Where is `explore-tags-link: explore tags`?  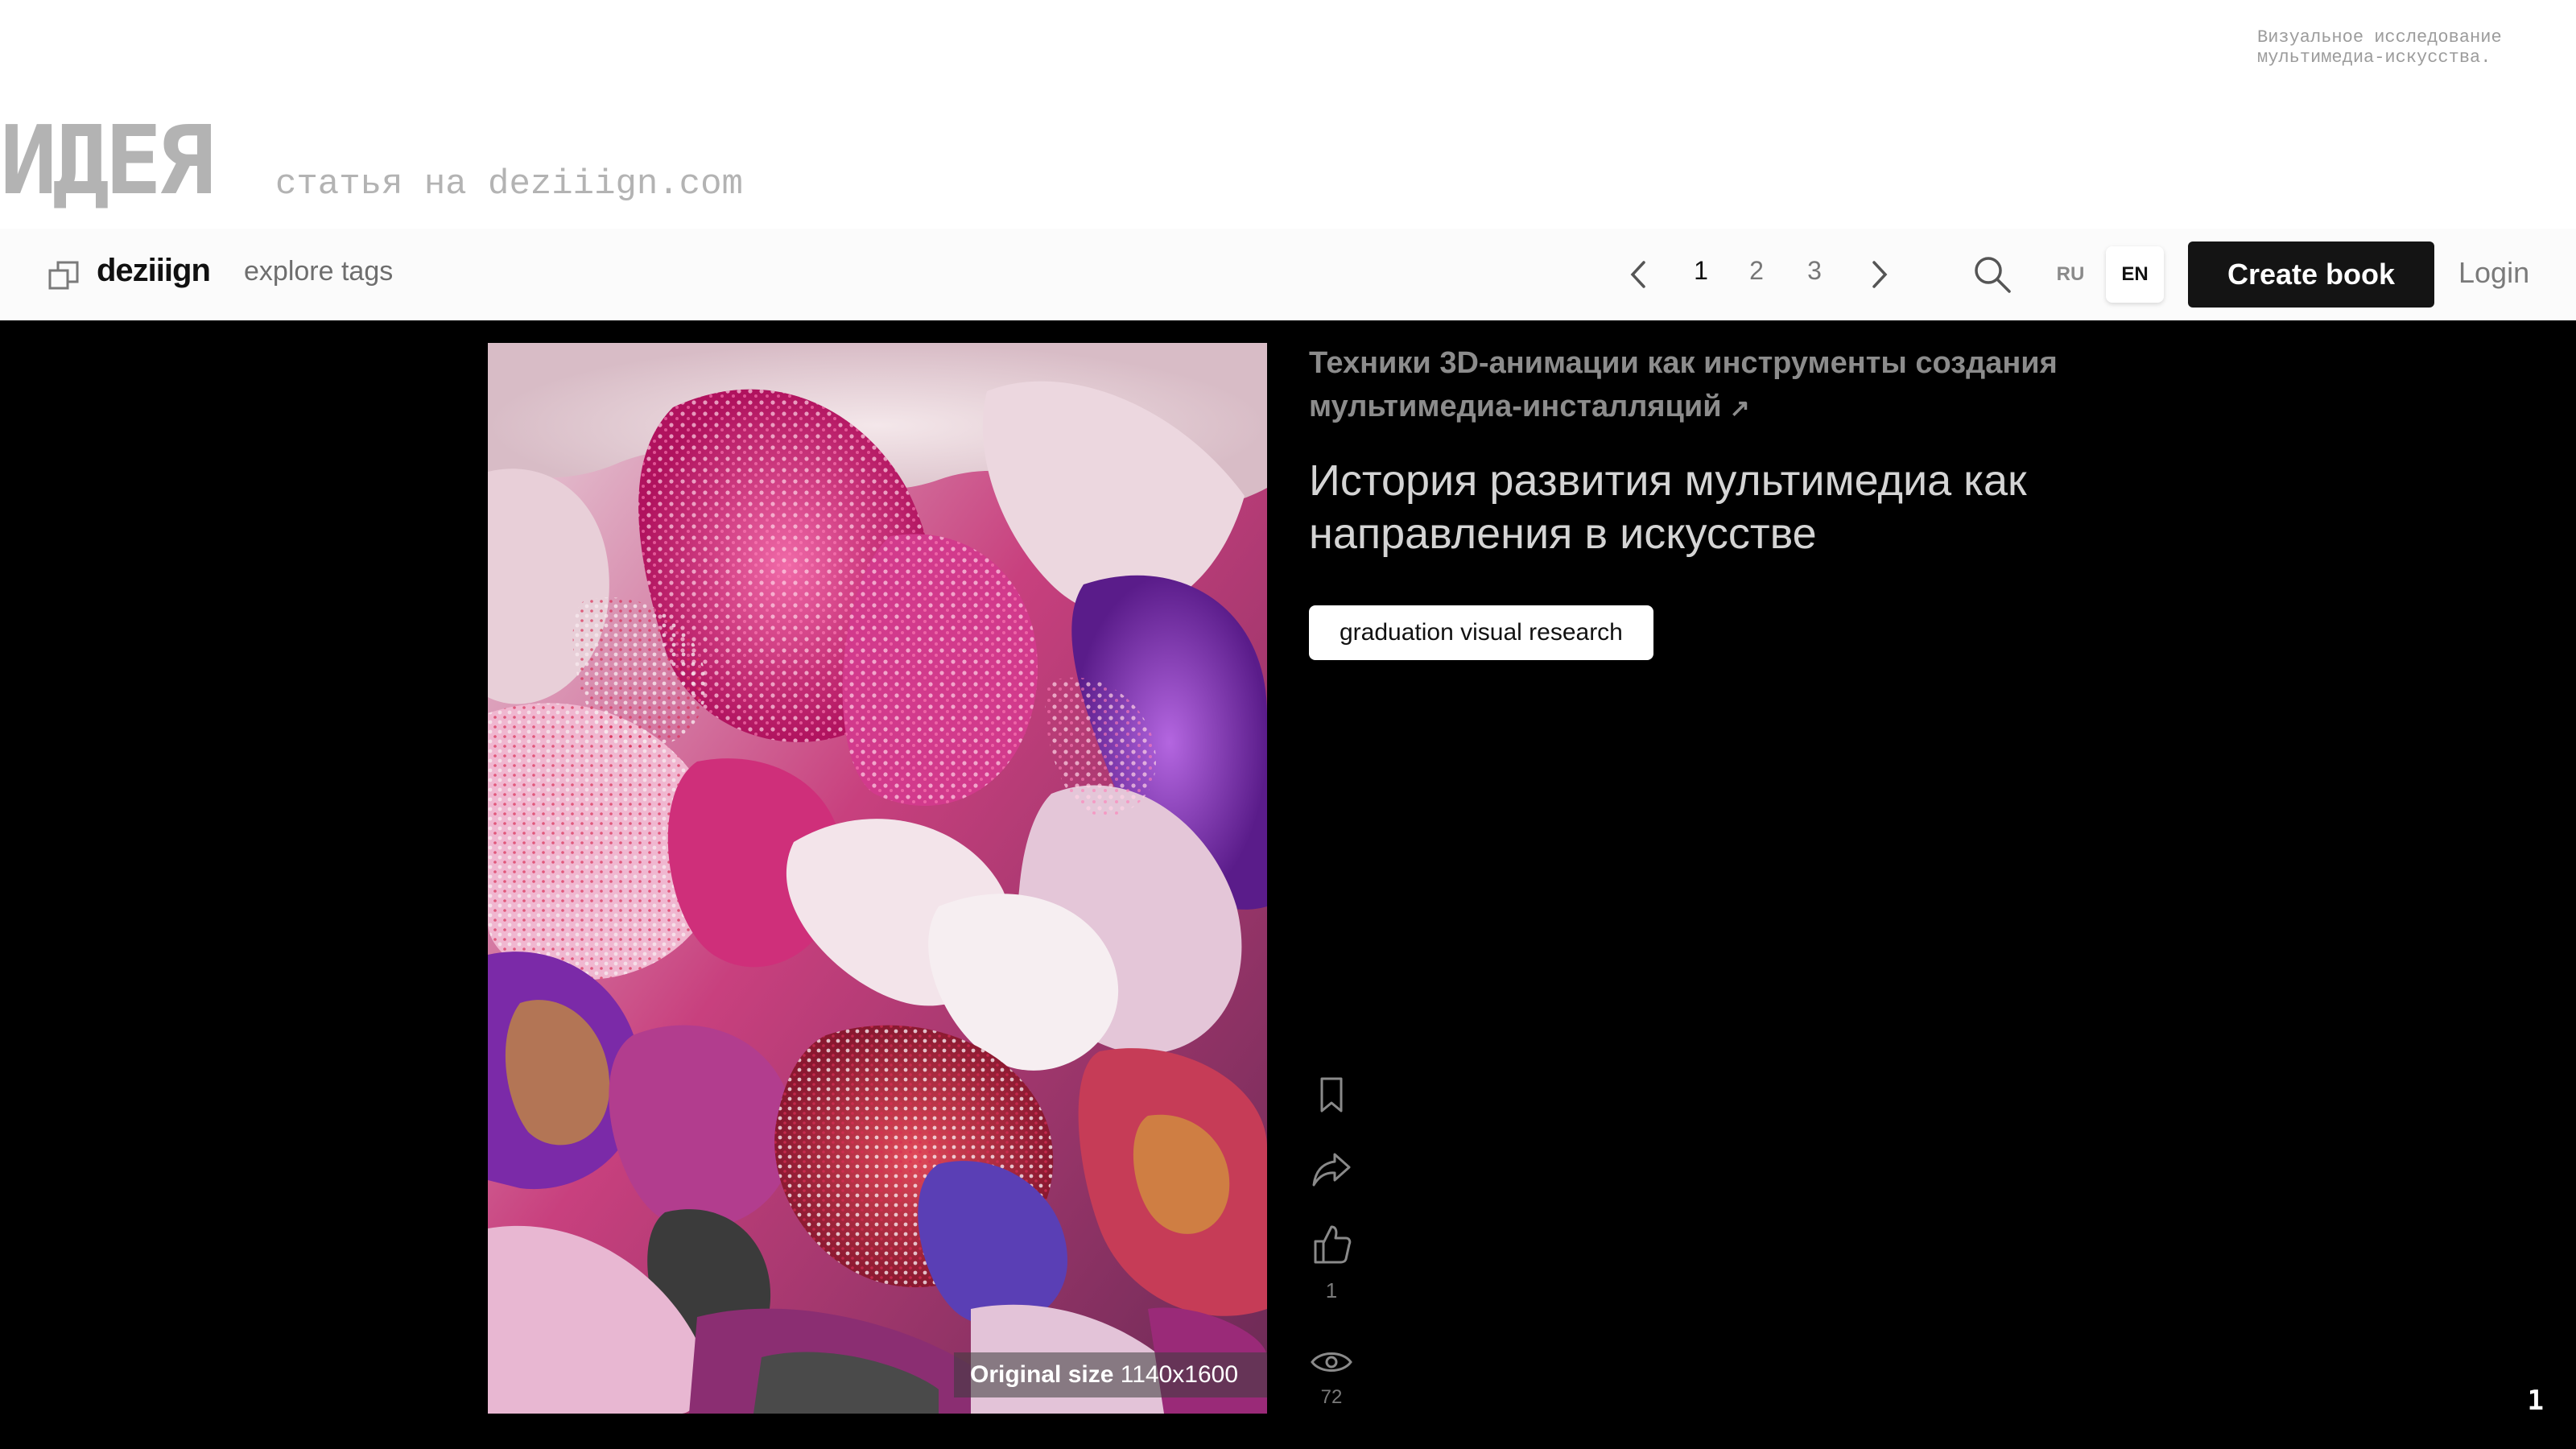 explore-tags-link: explore tags is located at coordinates (318, 271).